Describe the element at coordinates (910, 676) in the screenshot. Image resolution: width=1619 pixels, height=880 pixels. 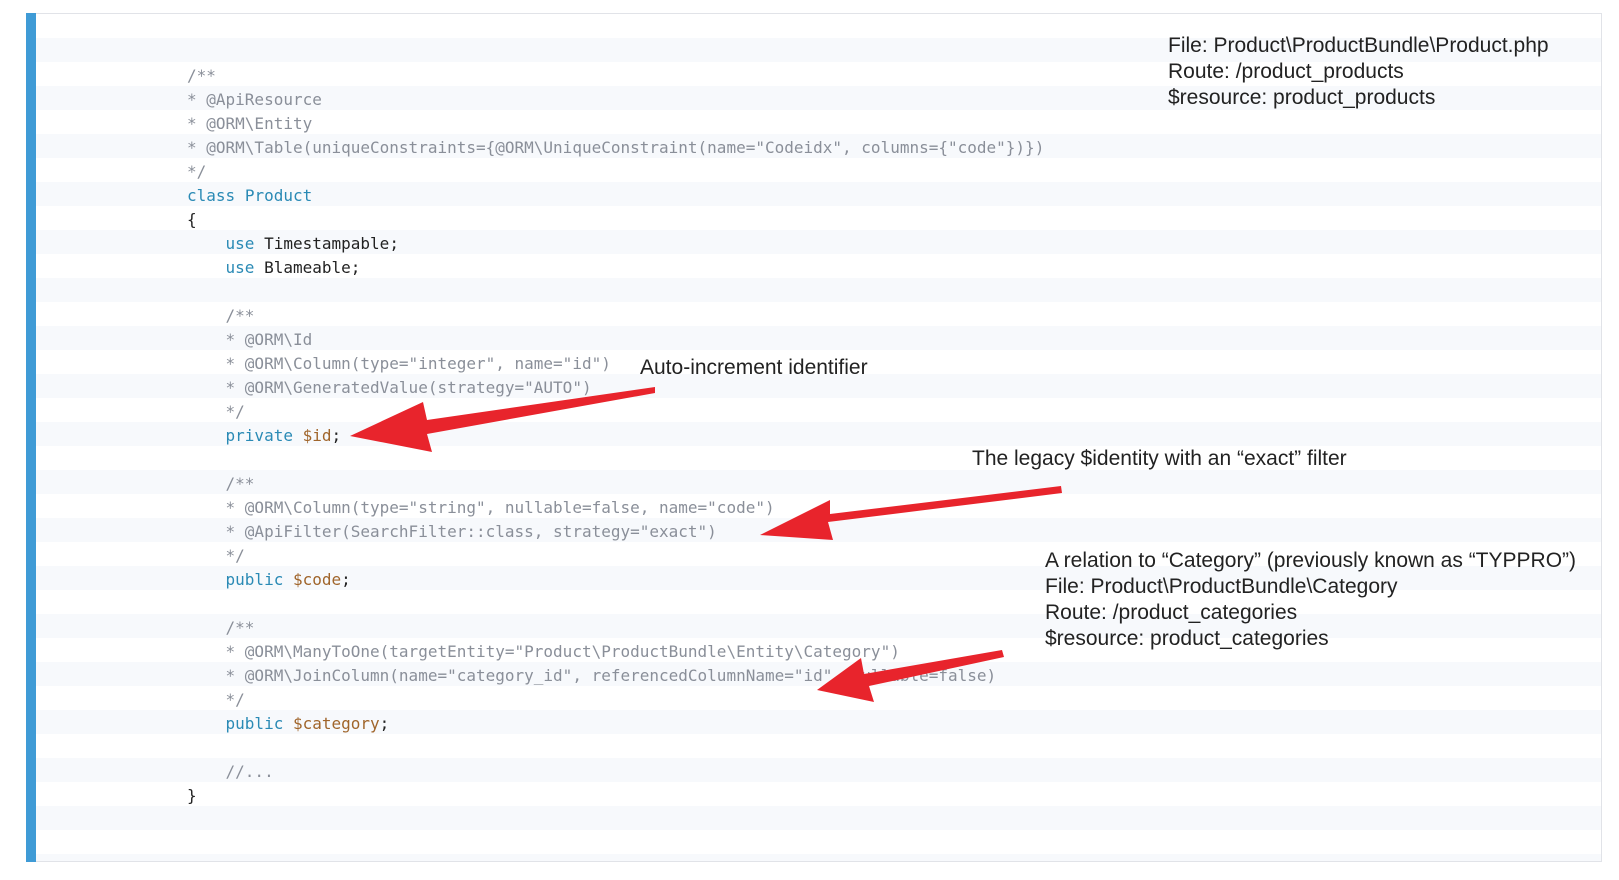
I see `arrow-to-category-join-icon` at that location.